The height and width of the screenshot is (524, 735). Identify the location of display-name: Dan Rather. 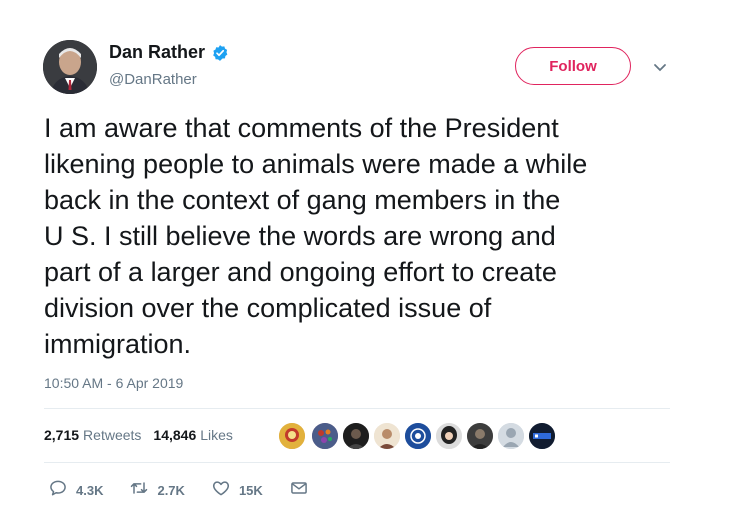
(157, 52).